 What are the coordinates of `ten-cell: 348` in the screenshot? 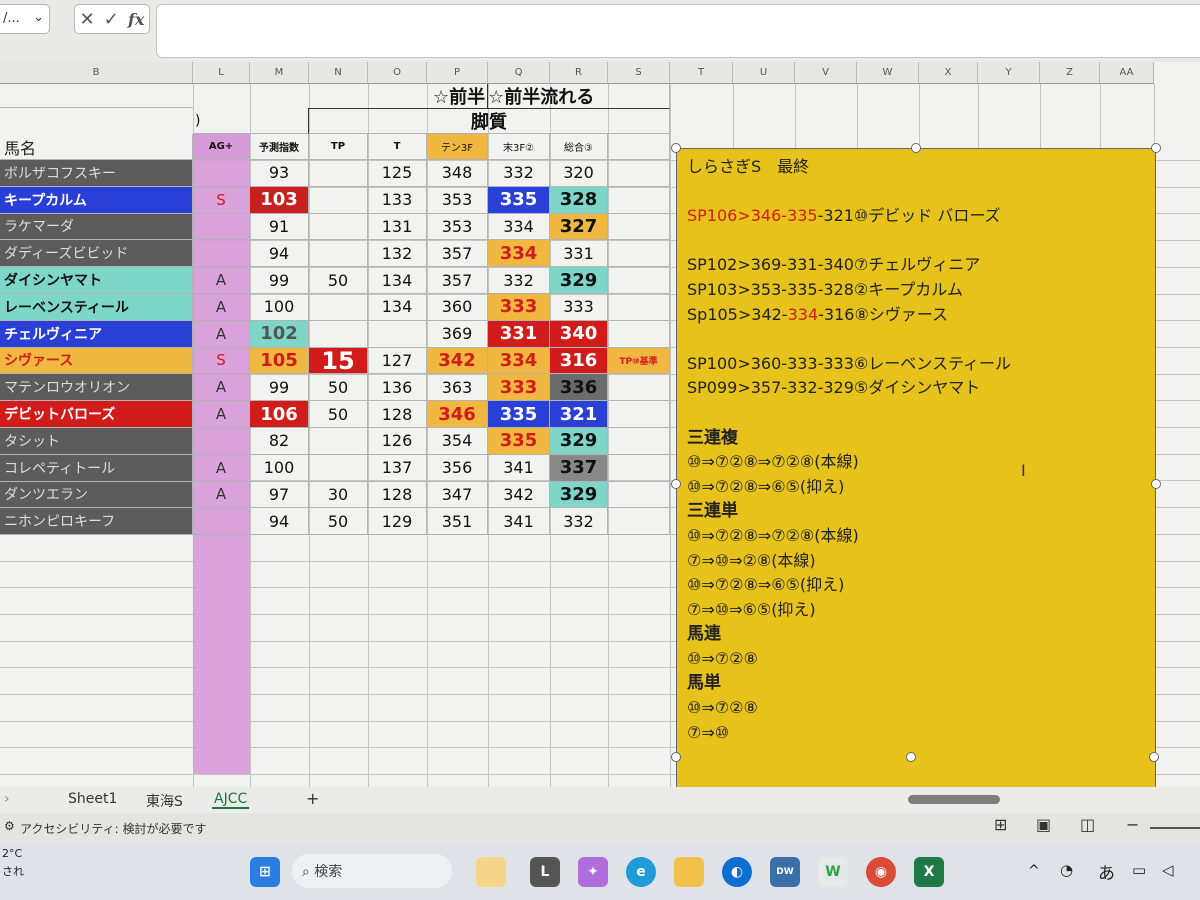 It's located at (457, 173).